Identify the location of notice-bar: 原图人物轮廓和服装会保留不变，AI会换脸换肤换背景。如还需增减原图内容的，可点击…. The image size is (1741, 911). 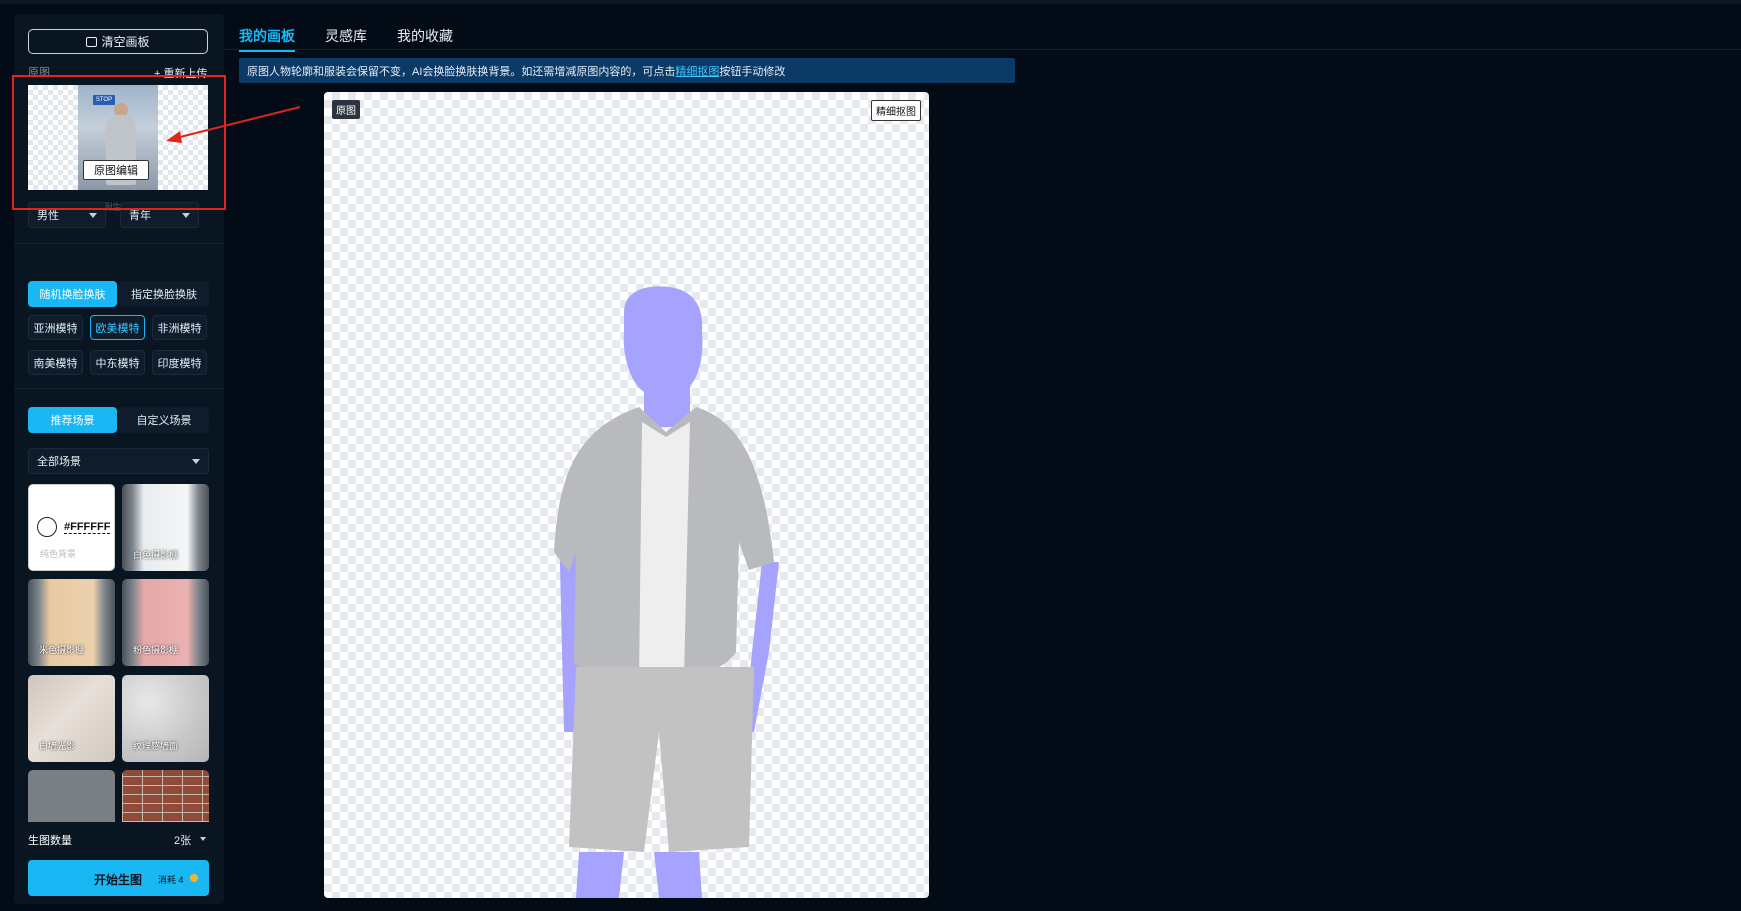
(627, 70).